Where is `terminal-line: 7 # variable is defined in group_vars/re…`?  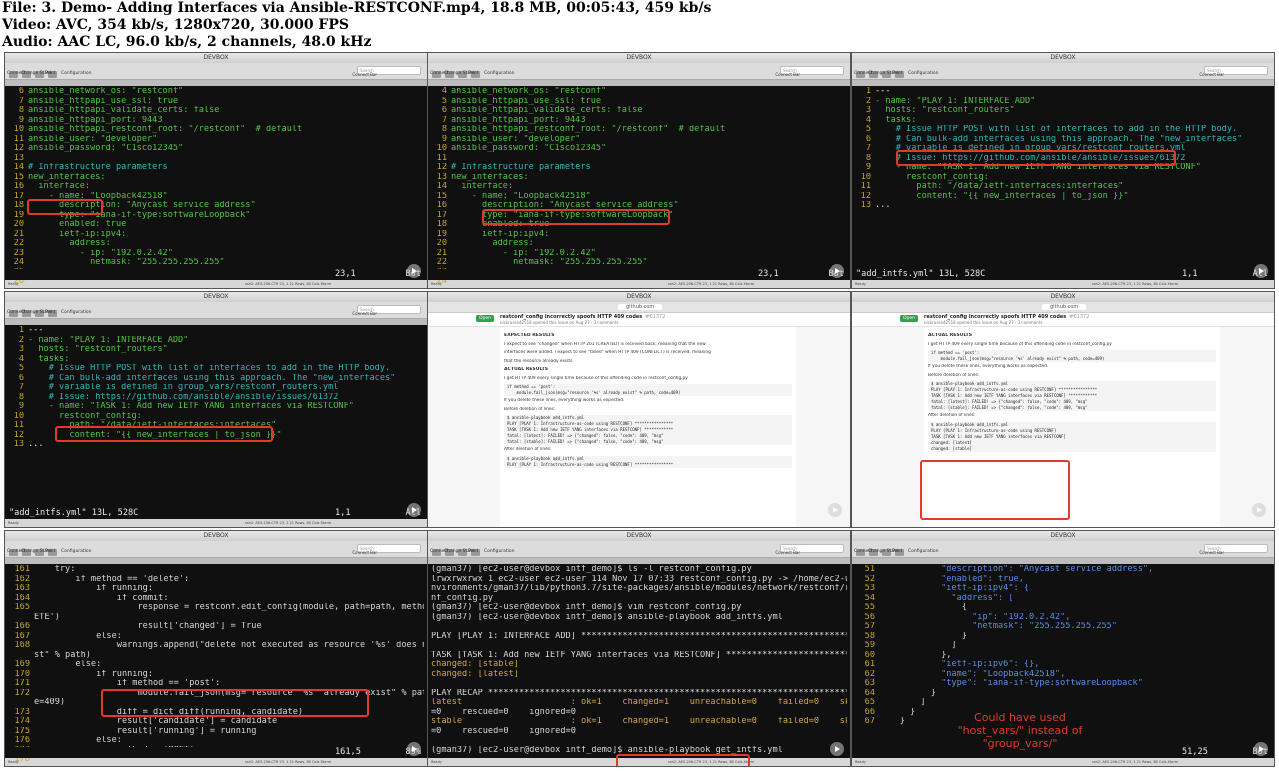 terminal-line: 7 # variable is defined in group_vars/re… is located at coordinates (216, 388).